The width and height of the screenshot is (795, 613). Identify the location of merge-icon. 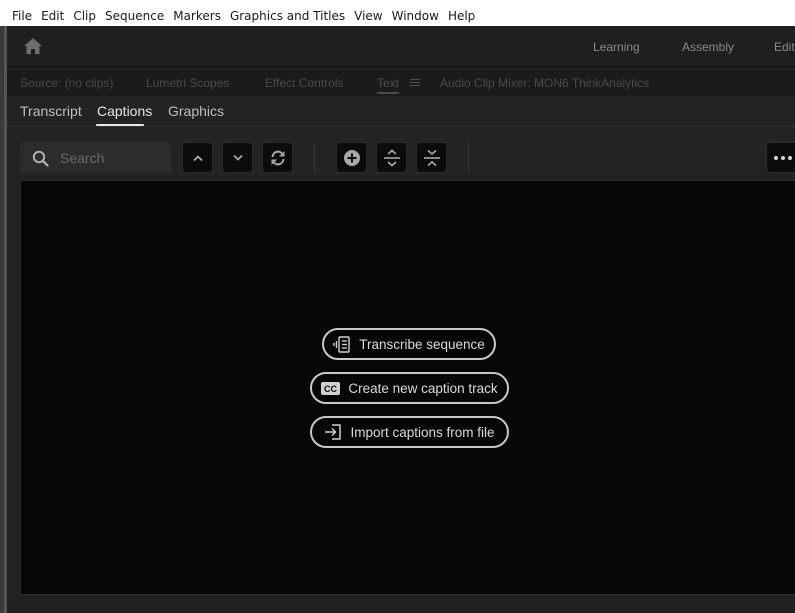
(431, 157).